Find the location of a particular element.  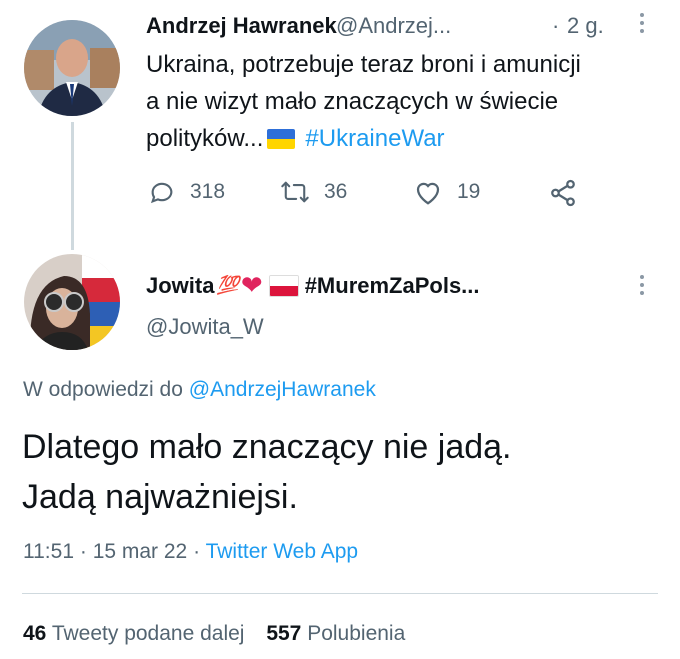

thread-connector-line is located at coordinates (72, 186).